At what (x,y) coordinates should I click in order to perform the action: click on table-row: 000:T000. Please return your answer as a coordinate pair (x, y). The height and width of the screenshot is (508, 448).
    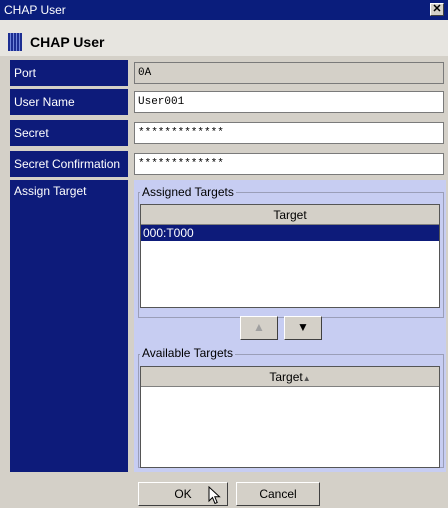
    Looking at the image, I should click on (290, 233).